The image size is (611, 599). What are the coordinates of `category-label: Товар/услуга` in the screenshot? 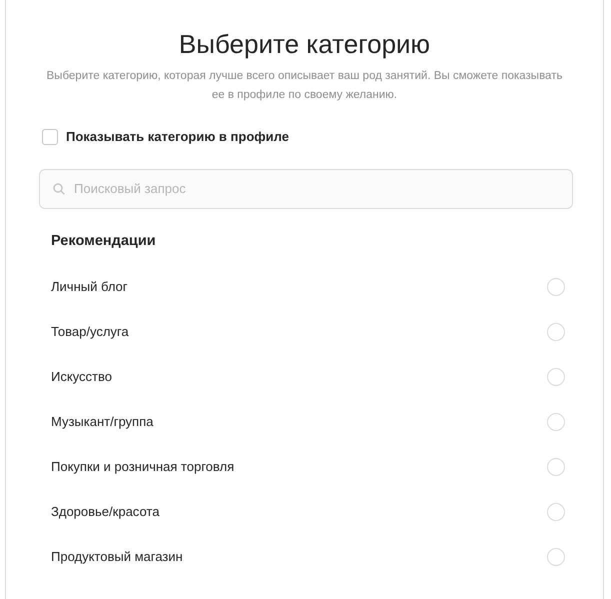 It's located at (90, 332).